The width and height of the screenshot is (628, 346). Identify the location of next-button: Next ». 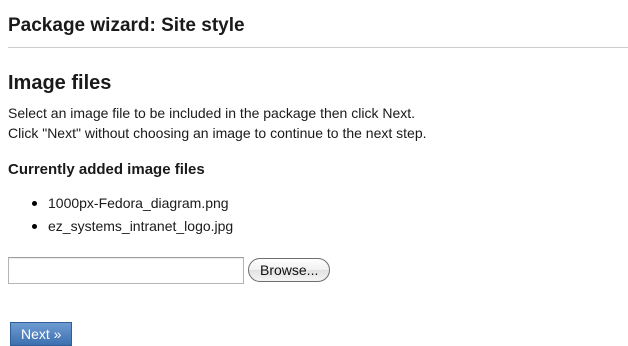
(41, 334).